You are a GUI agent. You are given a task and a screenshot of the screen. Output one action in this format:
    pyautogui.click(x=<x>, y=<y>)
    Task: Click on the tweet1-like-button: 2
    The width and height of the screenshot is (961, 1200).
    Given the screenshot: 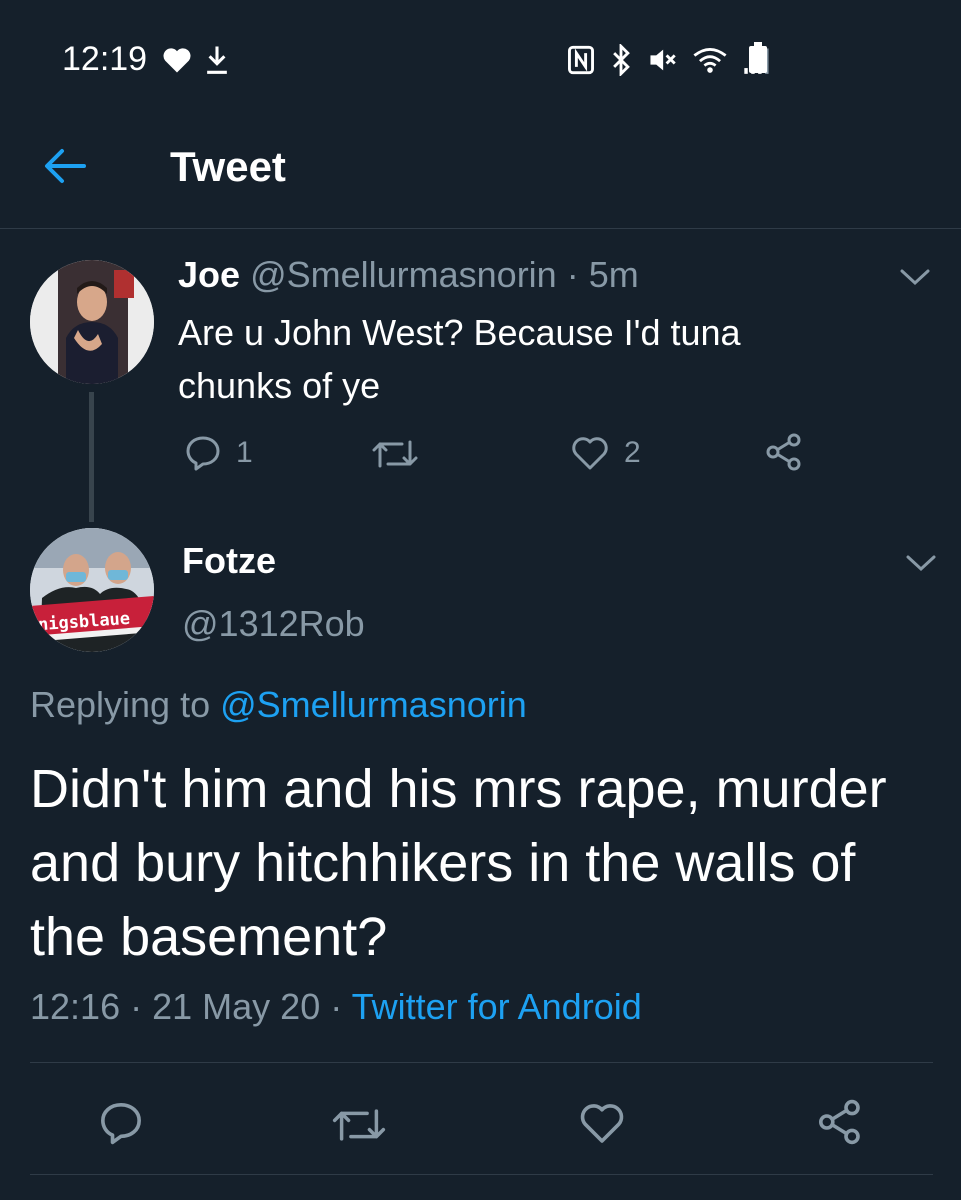 What is the action you would take?
    pyautogui.click(x=605, y=453)
    